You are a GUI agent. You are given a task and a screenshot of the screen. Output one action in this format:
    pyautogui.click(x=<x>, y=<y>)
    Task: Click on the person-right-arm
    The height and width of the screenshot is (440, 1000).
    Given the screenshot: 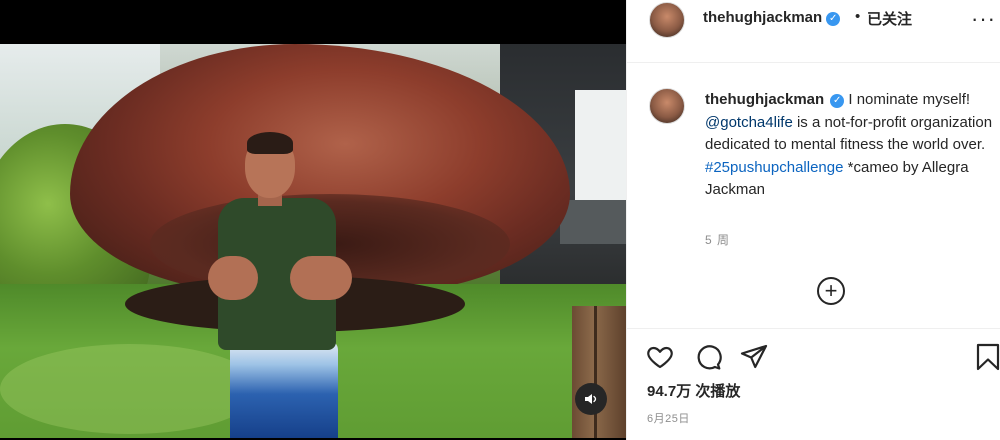 What is the action you would take?
    pyautogui.click(x=321, y=278)
    